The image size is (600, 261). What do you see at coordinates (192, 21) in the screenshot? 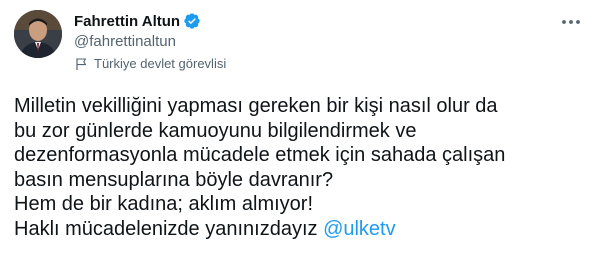
I see `verified-badge-icon` at bounding box center [192, 21].